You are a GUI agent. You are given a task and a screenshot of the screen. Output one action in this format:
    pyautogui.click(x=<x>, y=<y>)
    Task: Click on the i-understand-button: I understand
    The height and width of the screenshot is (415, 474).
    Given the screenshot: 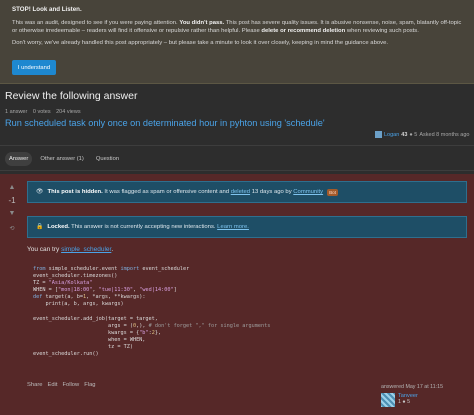 What is the action you would take?
    pyautogui.click(x=34, y=67)
    